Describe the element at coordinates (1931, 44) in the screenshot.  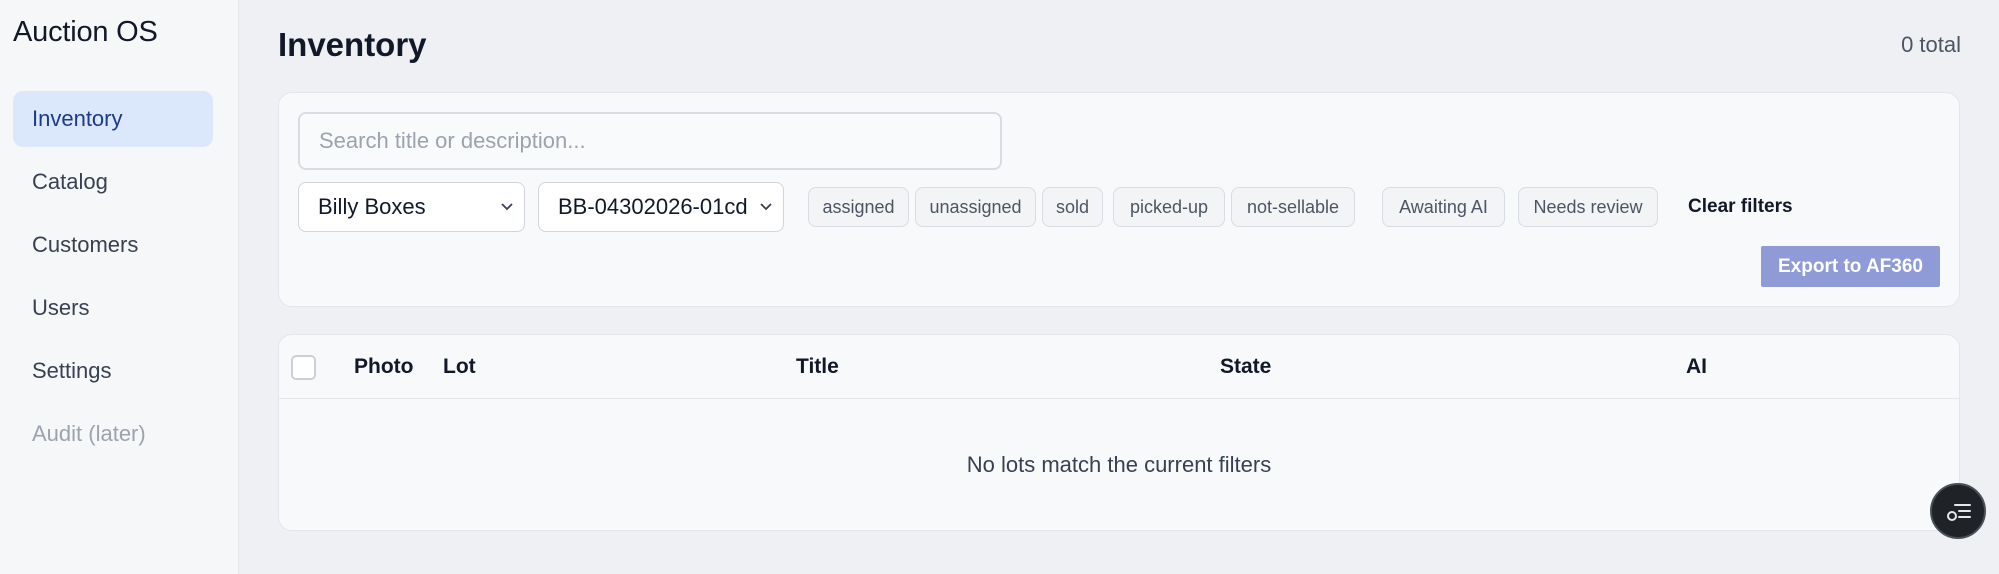
I see `total-count: 0 total` at that location.